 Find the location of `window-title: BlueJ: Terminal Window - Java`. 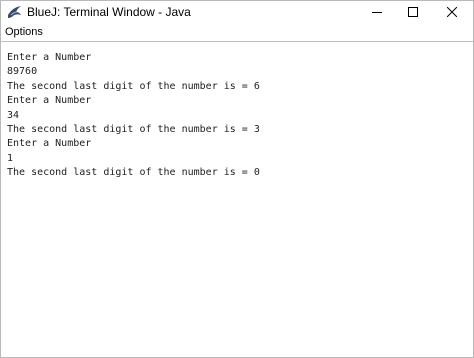

window-title: BlueJ: Terminal Window - Java is located at coordinates (109, 12).